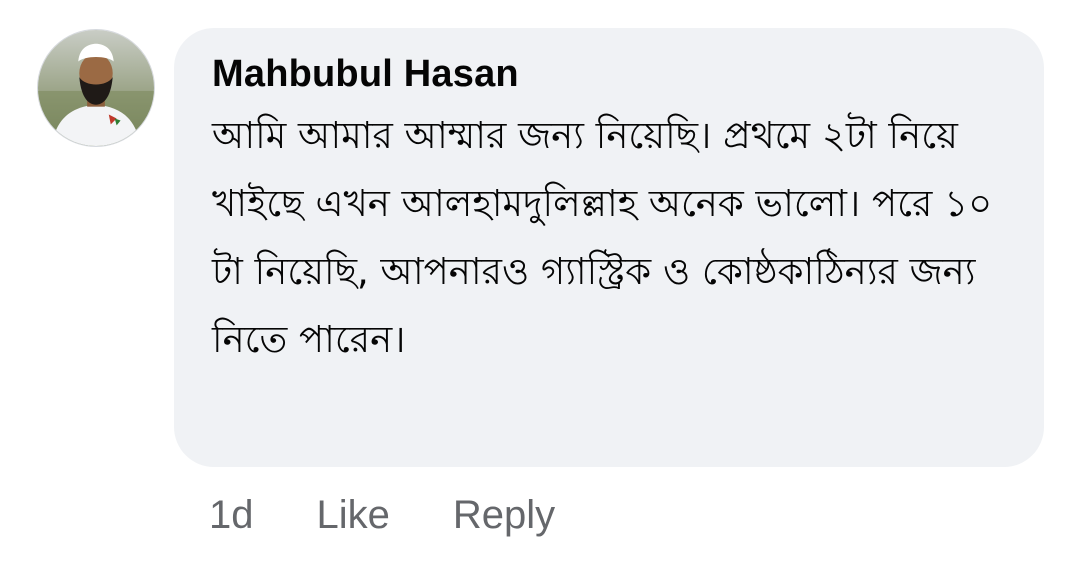 The width and height of the screenshot is (1080, 585). What do you see at coordinates (231, 515) in the screenshot?
I see `comment-timestamp: 1d` at bounding box center [231, 515].